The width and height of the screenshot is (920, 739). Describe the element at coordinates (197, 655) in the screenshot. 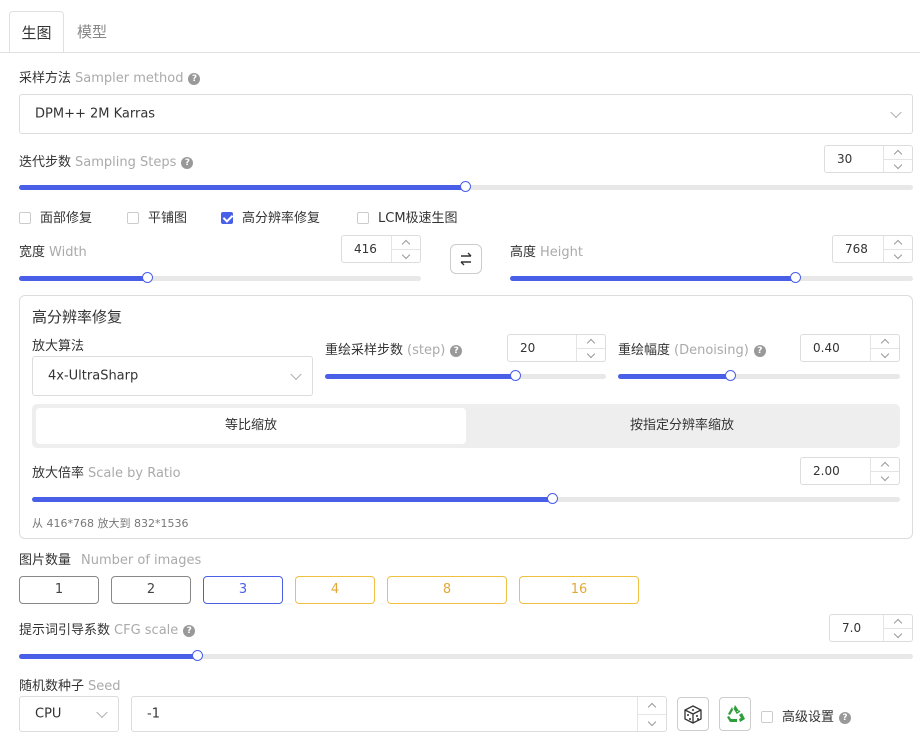

I see `cfg-slider-thumb` at that location.